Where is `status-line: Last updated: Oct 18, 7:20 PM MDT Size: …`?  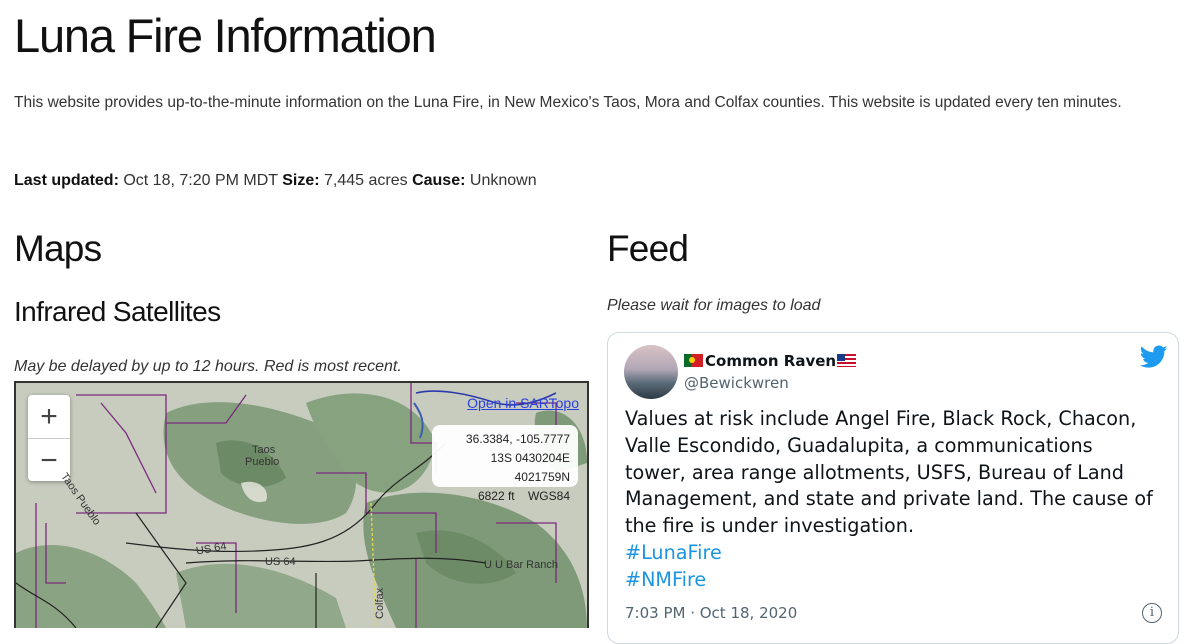 status-line: Last updated: Oct 18, 7:20 PM MDT Size: … is located at coordinates (275, 181).